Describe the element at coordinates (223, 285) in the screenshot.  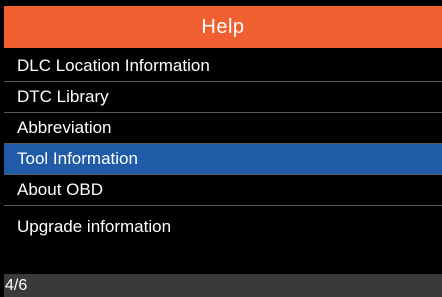
I see `status-bar: 4/6` at that location.